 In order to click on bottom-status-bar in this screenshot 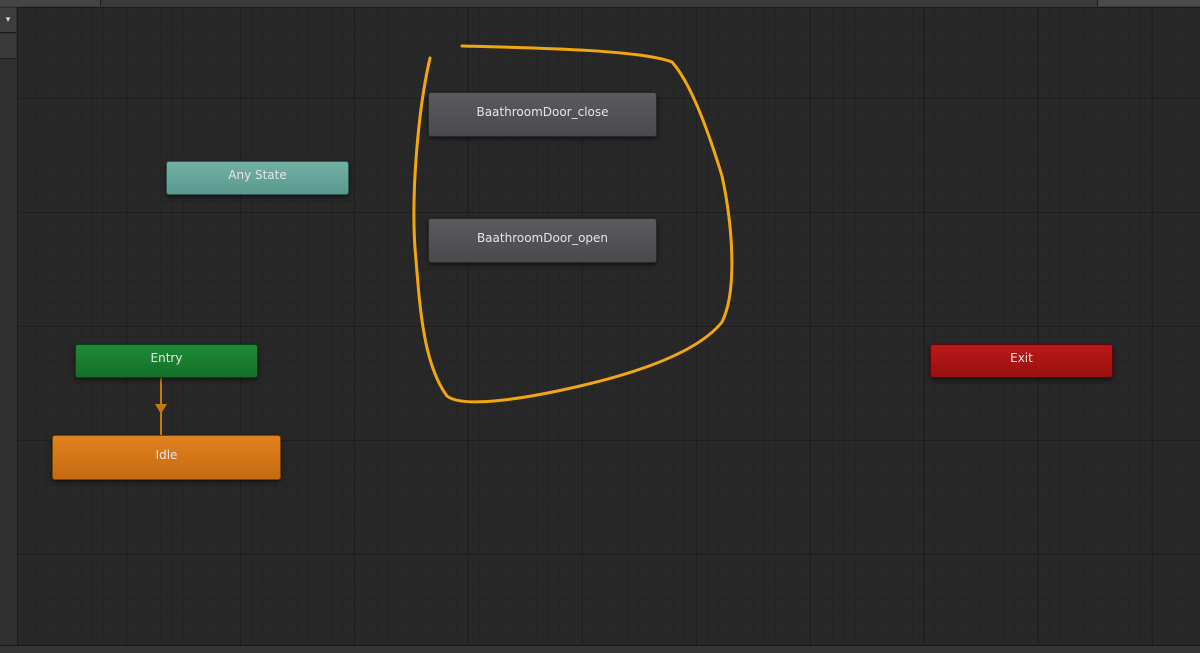, I will do `click(600, 649)`.